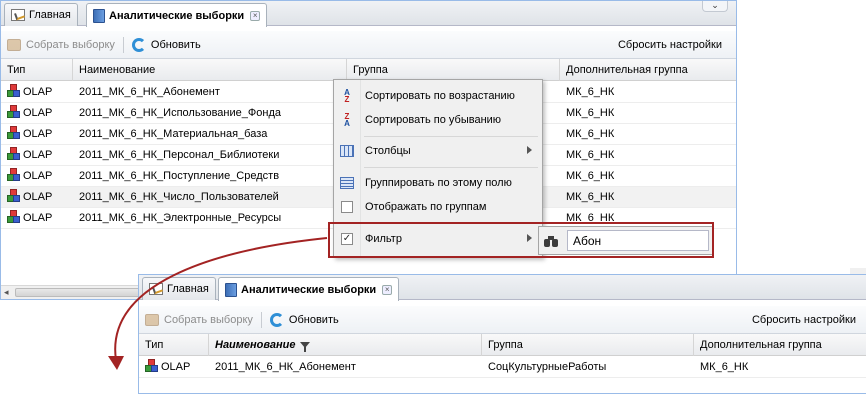 The height and width of the screenshot is (394, 866). I want to click on cell-name: 2011_МК_6_НК_Поступление_Средств, so click(179, 176).